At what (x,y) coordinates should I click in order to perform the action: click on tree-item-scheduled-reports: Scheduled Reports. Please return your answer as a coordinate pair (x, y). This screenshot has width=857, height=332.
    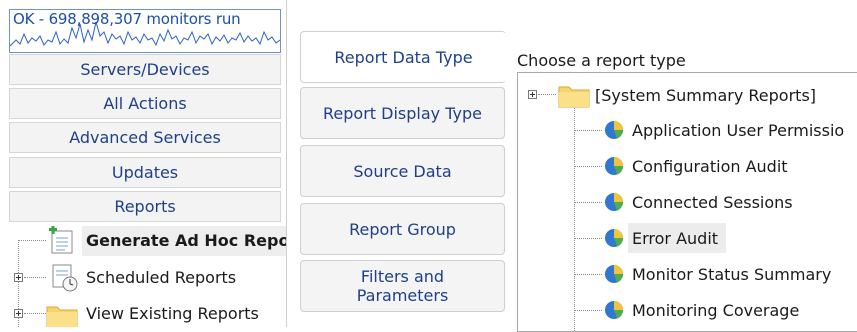
    Looking at the image, I should click on (143, 278).